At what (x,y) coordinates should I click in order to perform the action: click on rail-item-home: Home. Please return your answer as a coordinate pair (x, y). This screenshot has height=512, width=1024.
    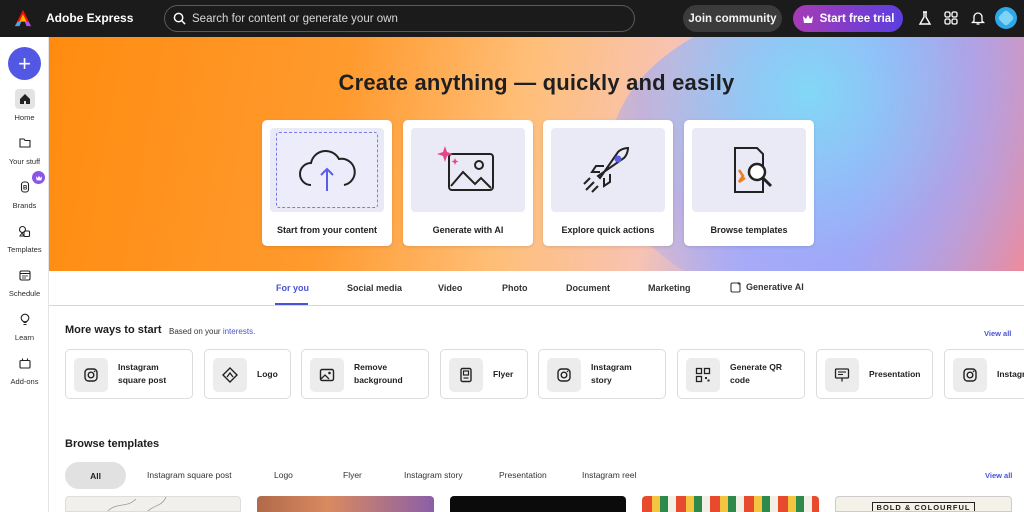
    Looking at the image, I should click on (24, 105).